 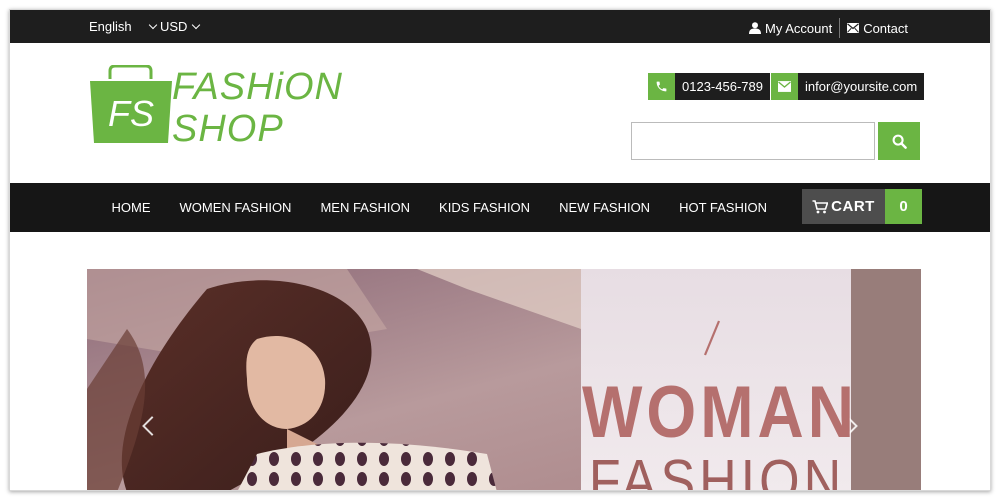 I want to click on search-button, so click(x=899, y=141).